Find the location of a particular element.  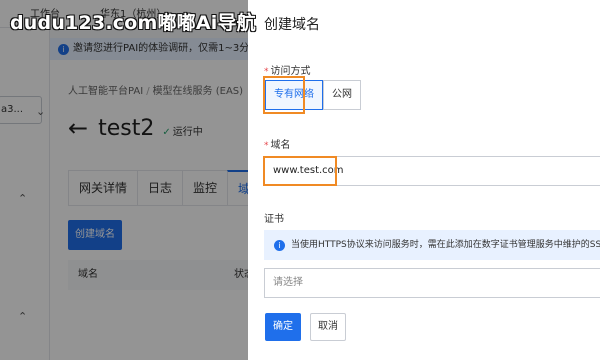

watermark: dudu123.com嘟嘟Ai导航 is located at coordinates (133, 23).